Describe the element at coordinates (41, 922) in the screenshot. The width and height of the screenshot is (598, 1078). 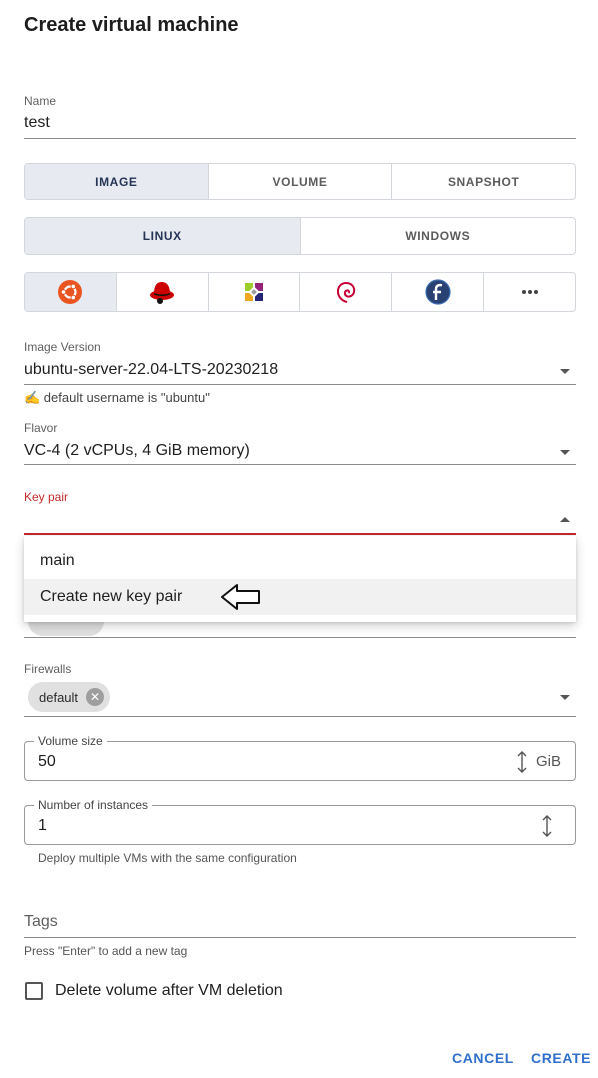
I see `tags-input: Tags` at that location.